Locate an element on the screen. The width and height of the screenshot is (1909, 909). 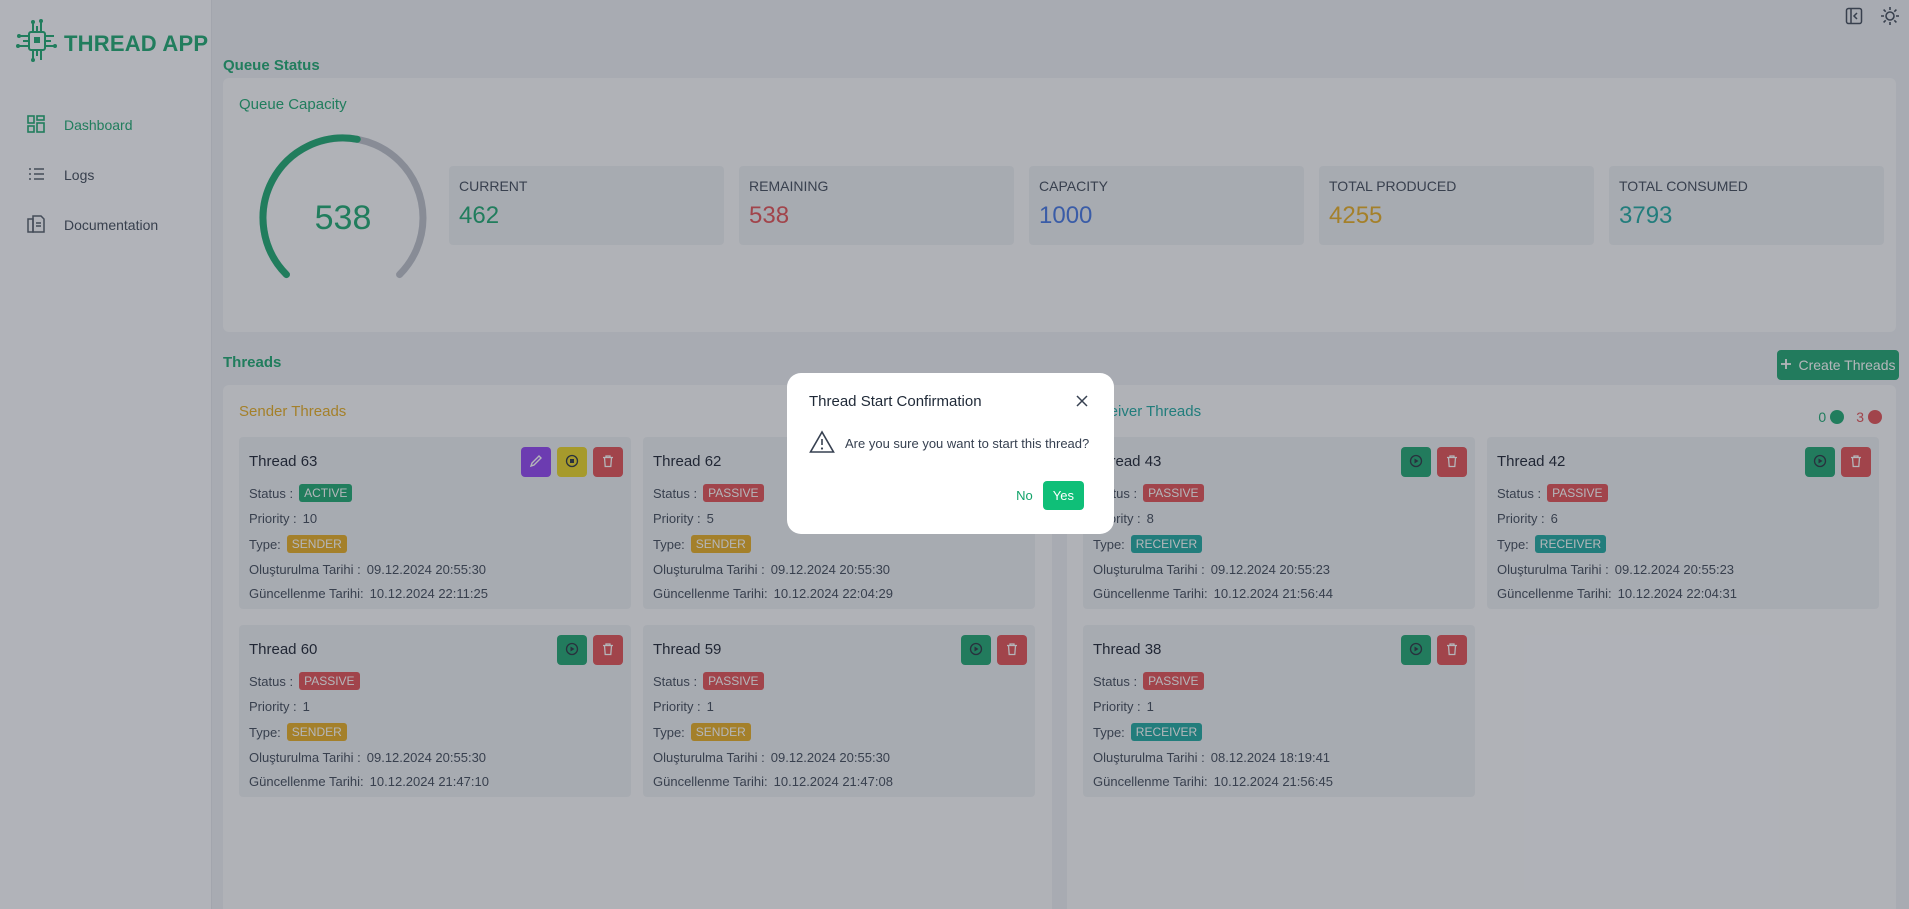
warning-icon is located at coordinates (822, 443).